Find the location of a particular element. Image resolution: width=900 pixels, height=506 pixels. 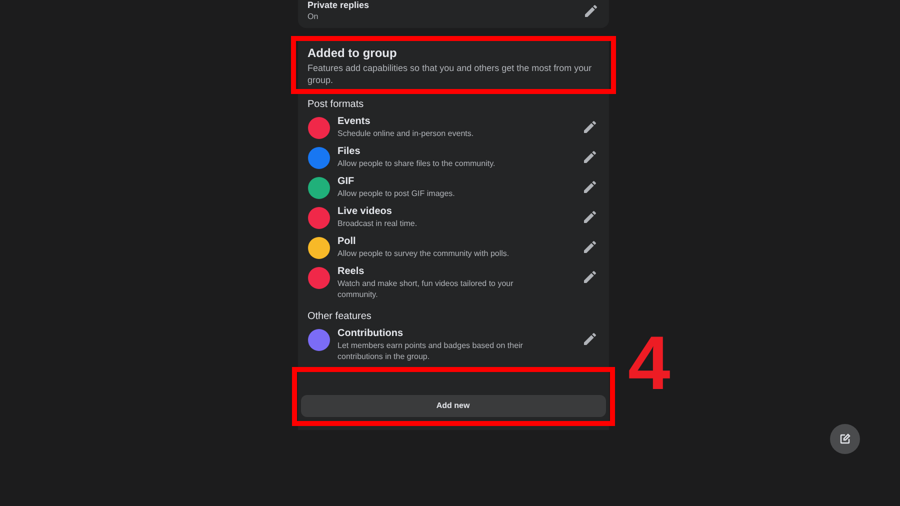

section-description: Features add capabilities so that you and others get the most from your group. is located at coordinates (450, 74).